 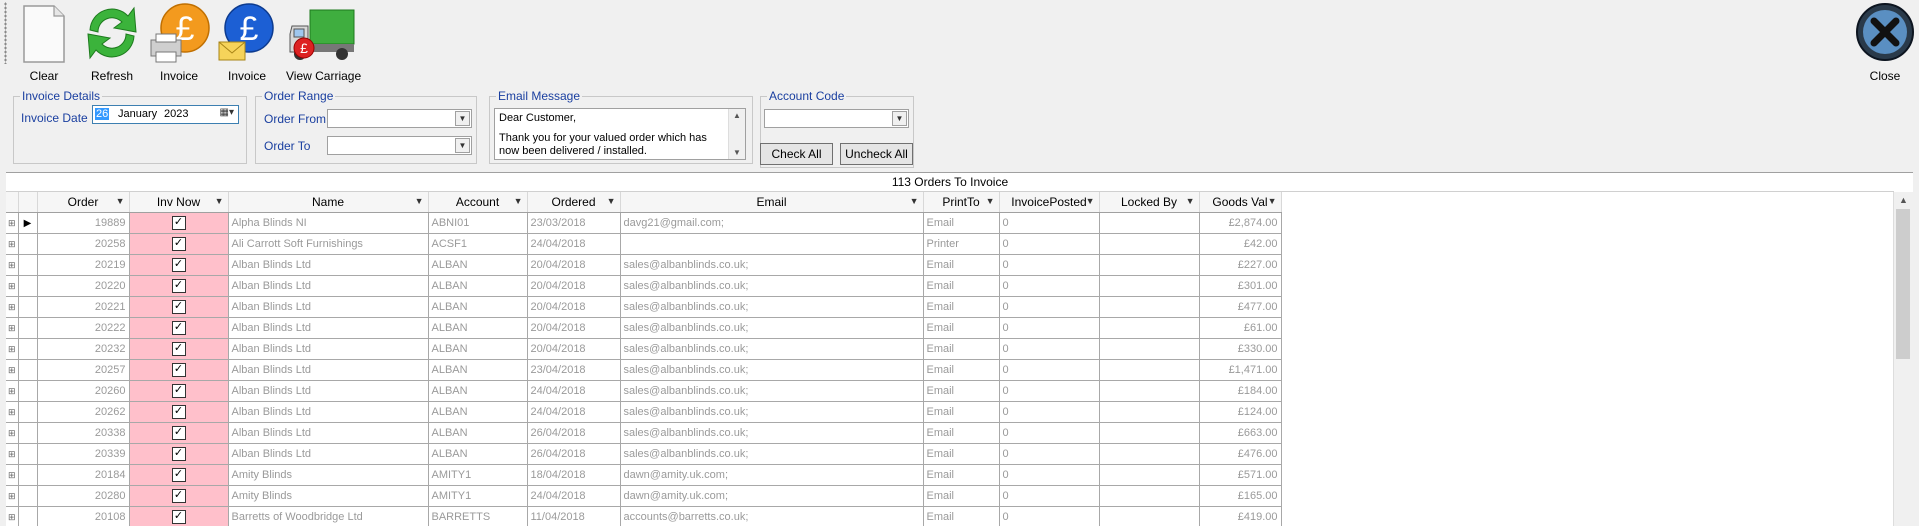 What do you see at coordinates (836, 118) in the screenshot?
I see `account-code-select: ▼` at bounding box center [836, 118].